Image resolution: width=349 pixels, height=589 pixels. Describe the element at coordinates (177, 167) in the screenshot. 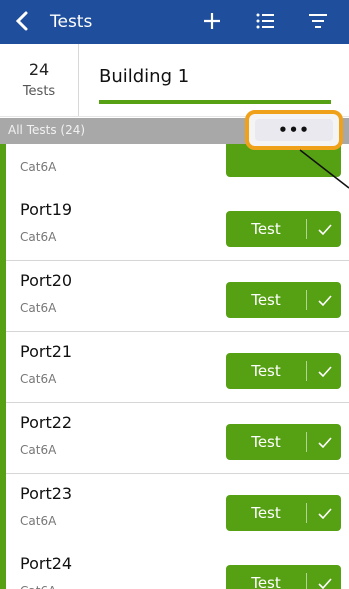

I see `list-item: Cat6A` at that location.